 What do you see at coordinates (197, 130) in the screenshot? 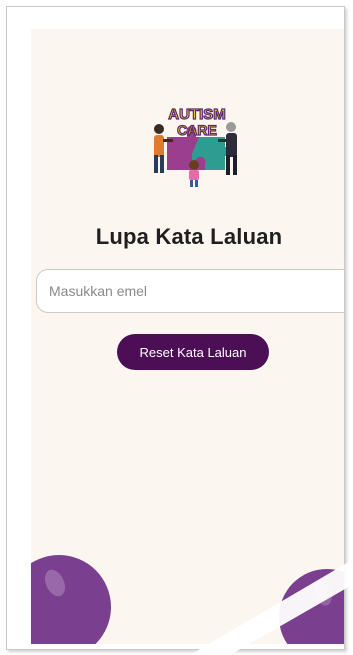
I see `logo-text-care: CARE` at bounding box center [197, 130].